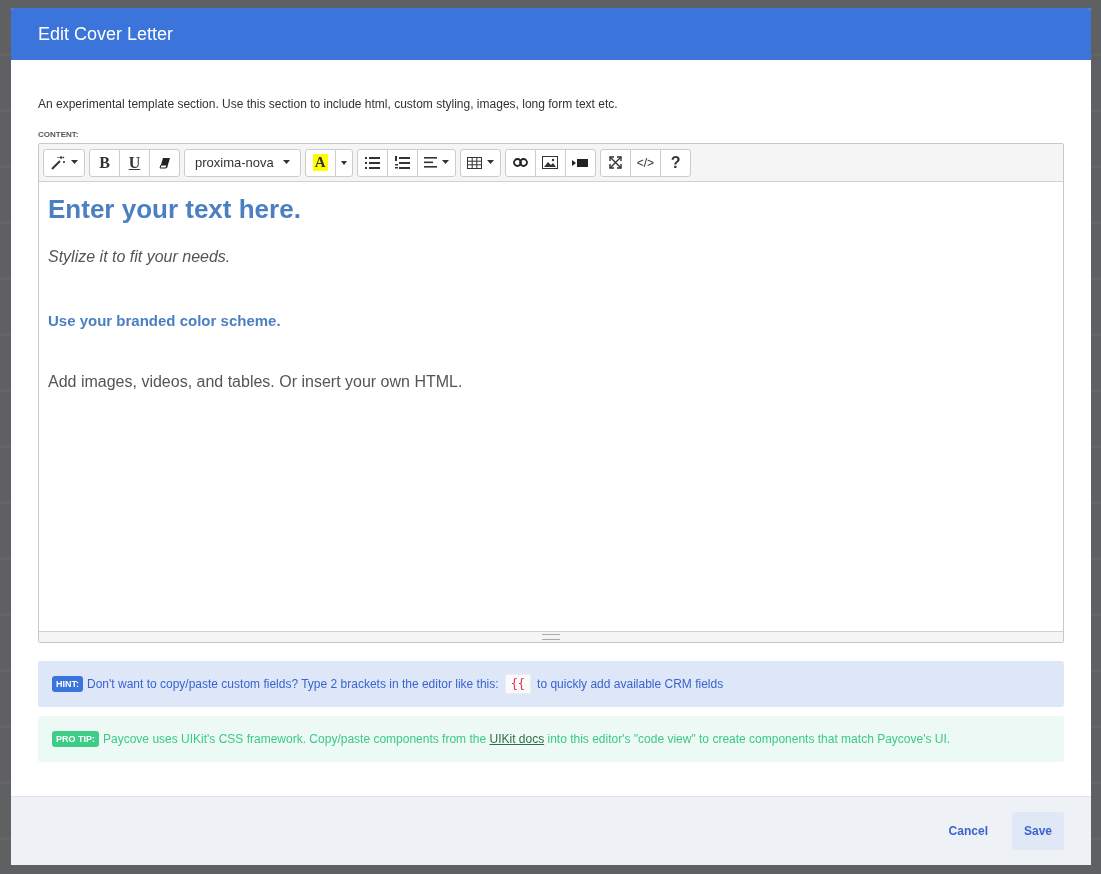 Image resolution: width=1101 pixels, height=874 pixels. I want to click on tip-badge: PRO TIP:, so click(75, 739).